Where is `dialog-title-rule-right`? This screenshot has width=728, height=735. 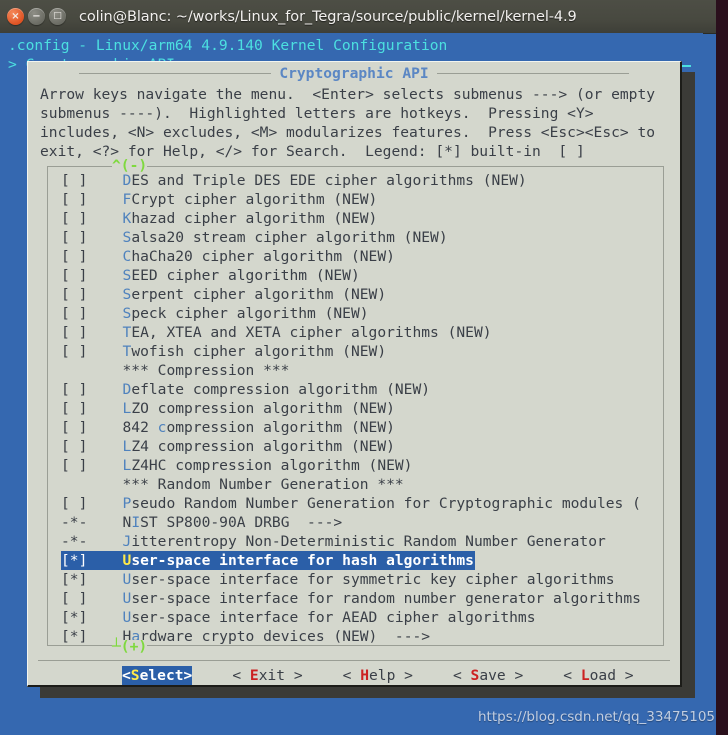
dialog-title-rule-right is located at coordinates (532, 73).